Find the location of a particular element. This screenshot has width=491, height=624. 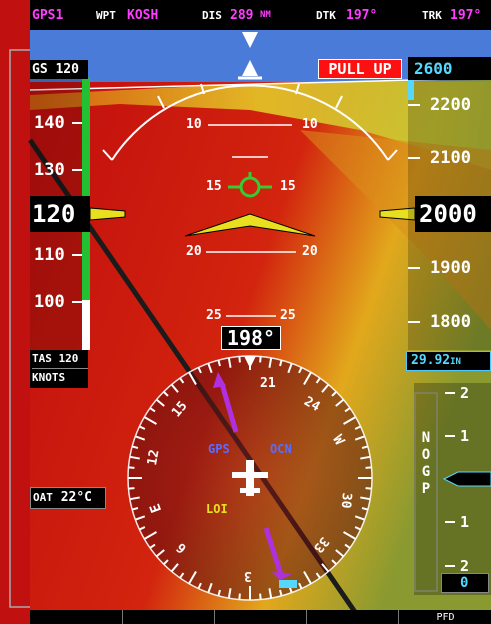

compass-label-12: 12 is located at coordinates (154, 457).